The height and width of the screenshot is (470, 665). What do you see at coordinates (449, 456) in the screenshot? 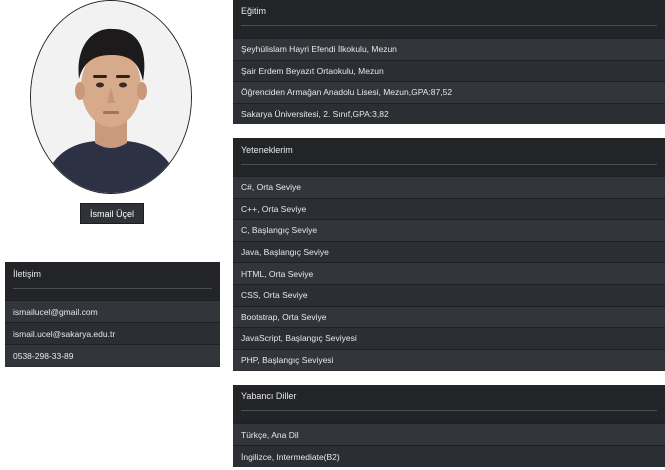
I see `list-item: İngilizce, Intermediate(B2)` at bounding box center [449, 456].